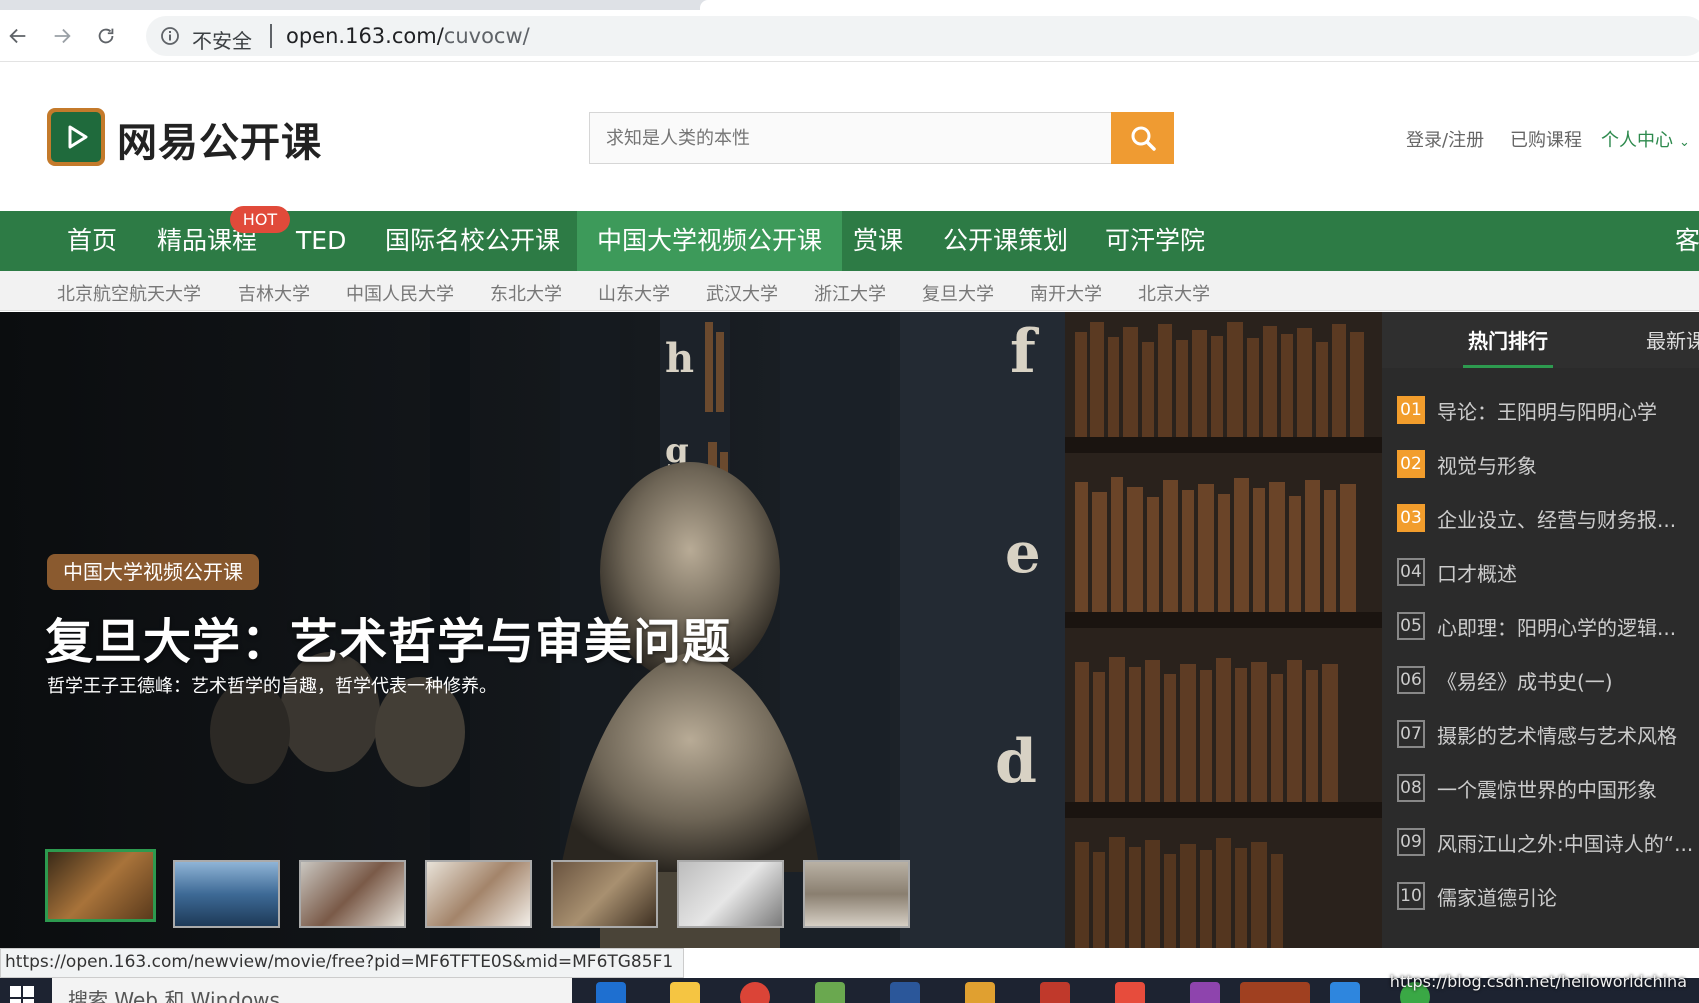 Image resolution: width=1699 pixels, height=1003 pixels. I want to click on nav-client: 客, so click(1687, 241).